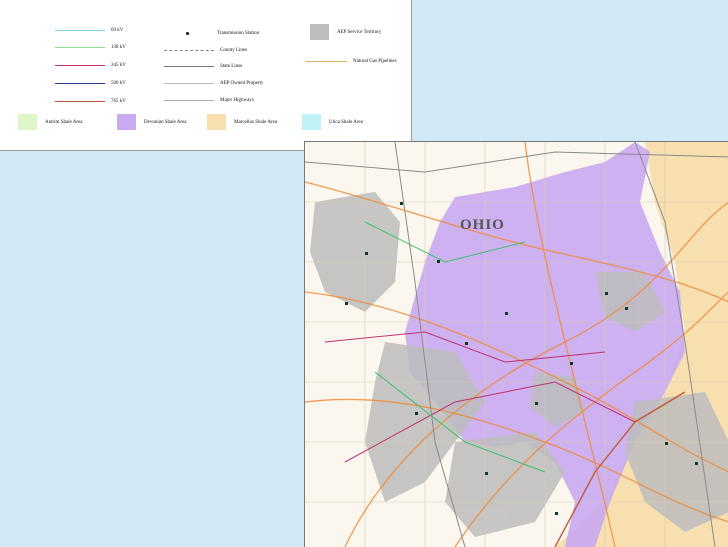 This screenshot has width=728, height=547. What do you see at coordinates (189, 83) in the screenshot?
I see `aep-property-swatch` at bounding box center [189, 83].